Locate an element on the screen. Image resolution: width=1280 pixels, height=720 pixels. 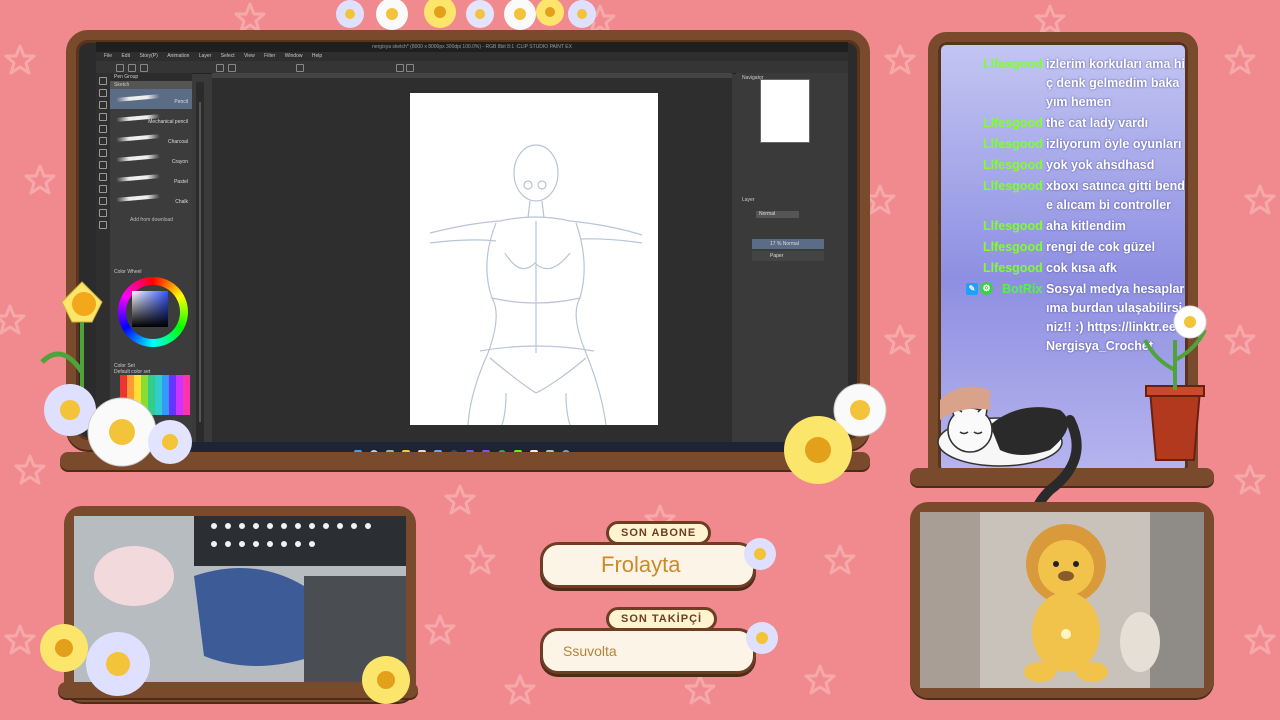
new-icon is located at coordinates (120, 68).